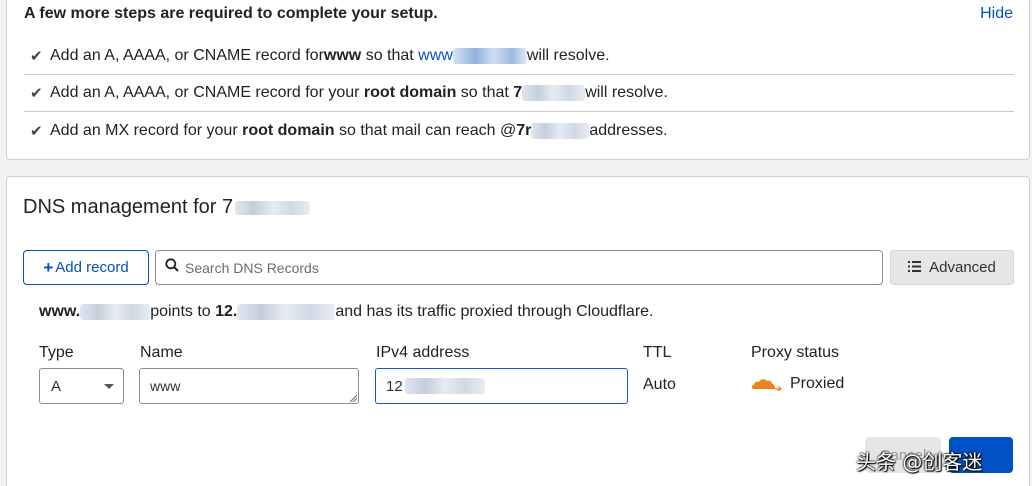 The image size is (1032, 486). What do you see at coordinates (435, 56) in the screenshot?
I see `www-link: www` at bounding box center [435, 56].